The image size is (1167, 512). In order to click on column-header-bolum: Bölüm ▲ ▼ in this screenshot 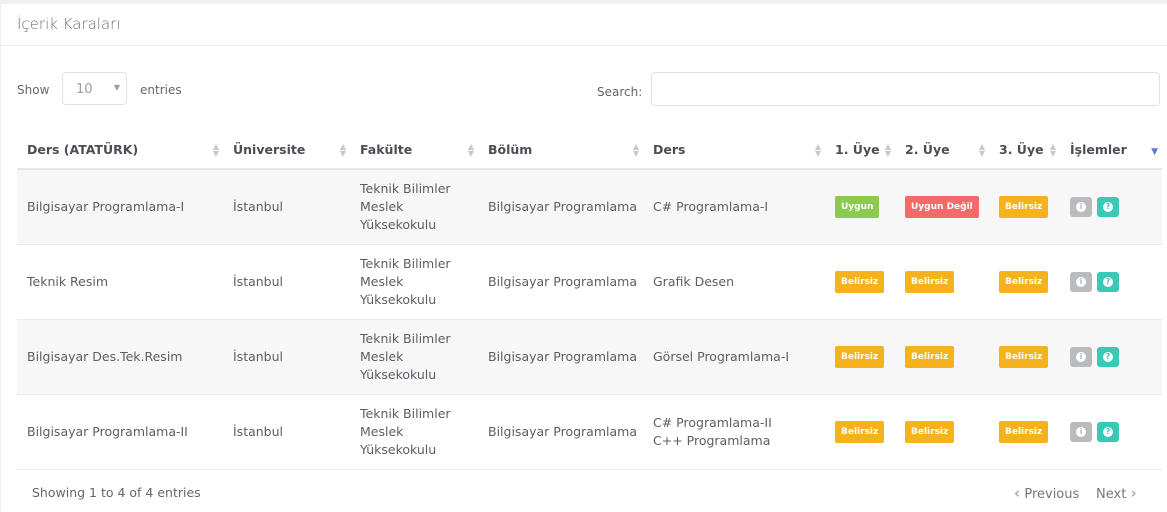, I will do `click(560, 150)`.